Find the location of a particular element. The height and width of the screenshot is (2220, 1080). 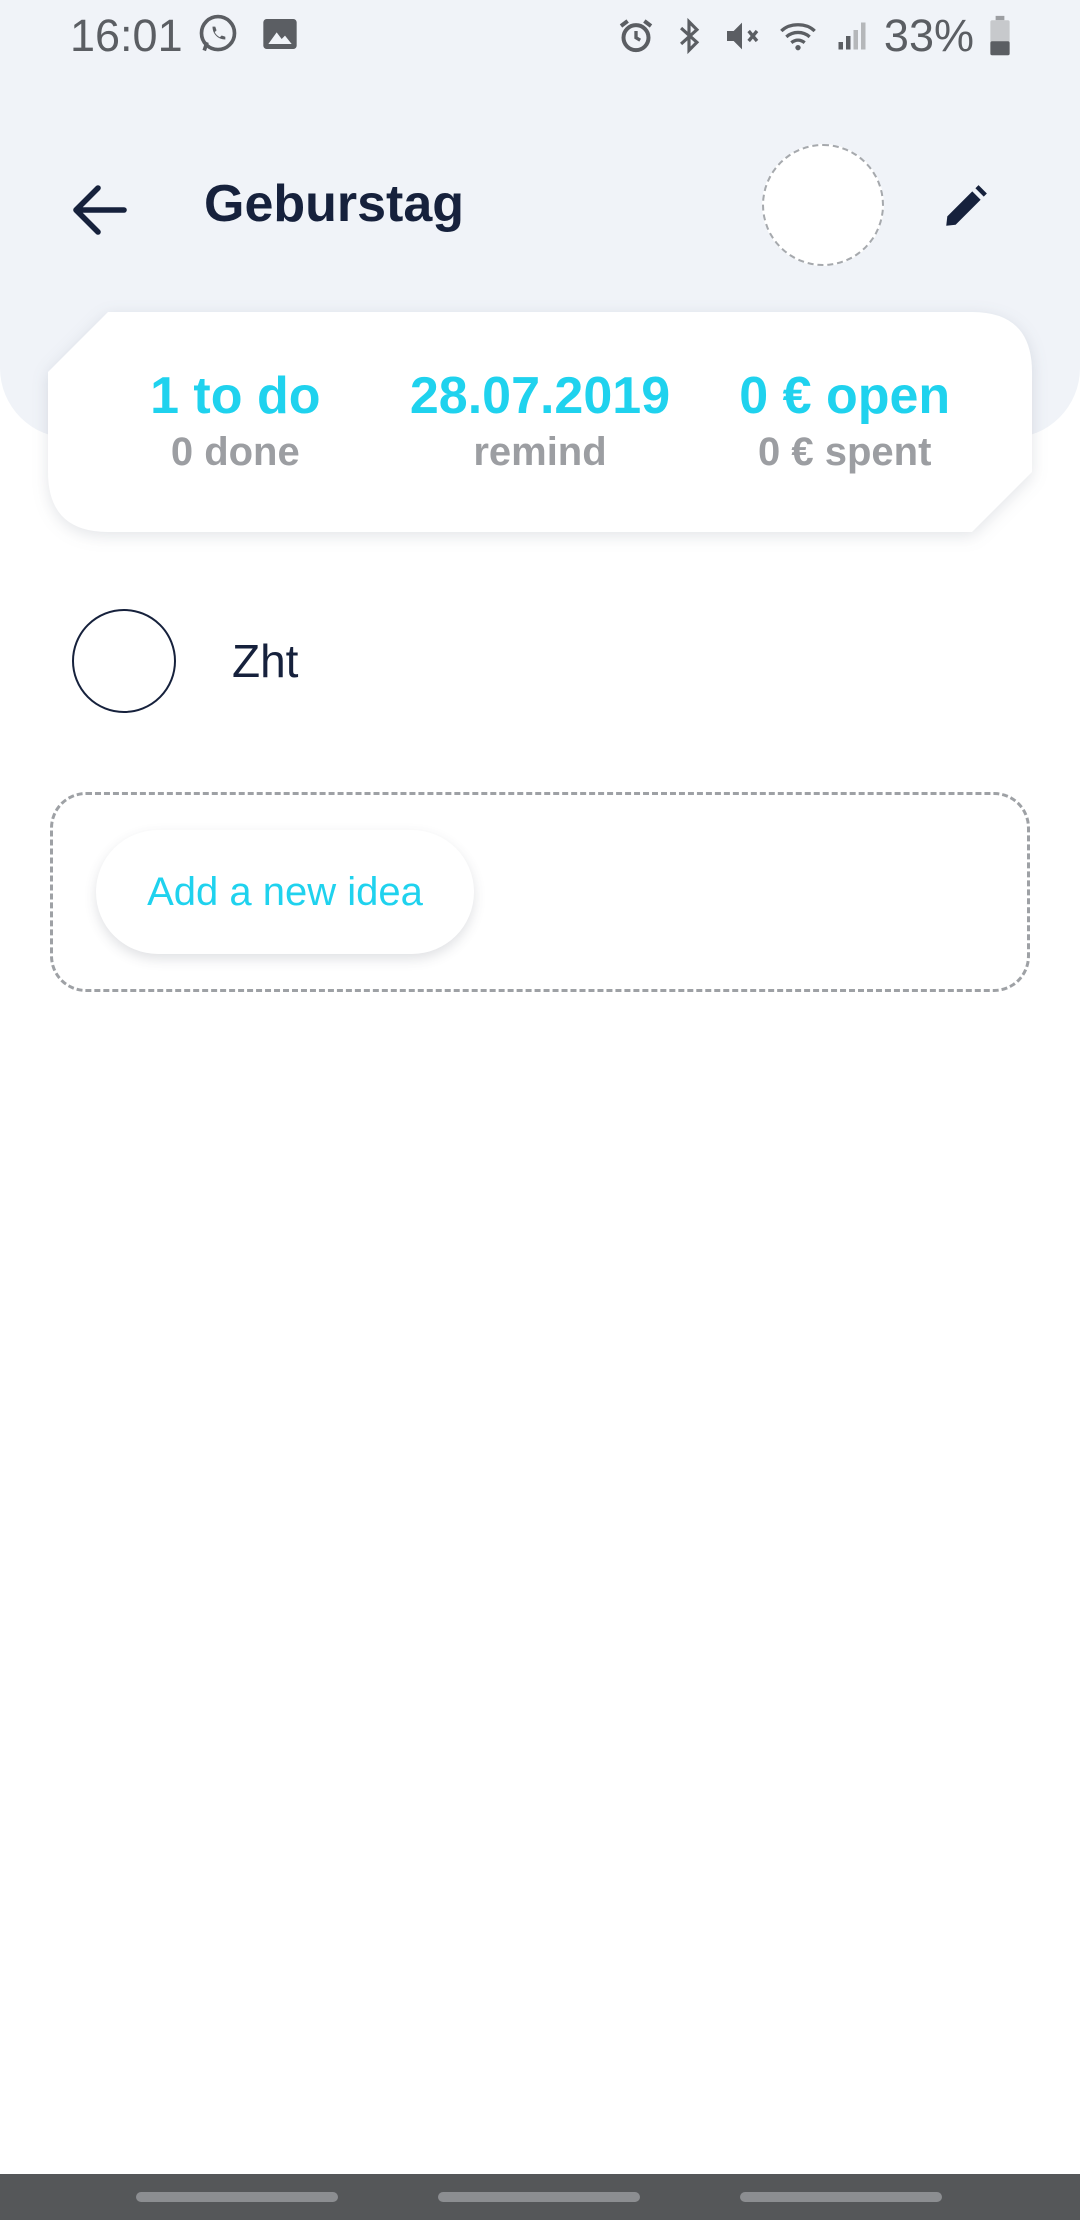

remind-date: 28.07.2019 is located at coordinates (540, 396).